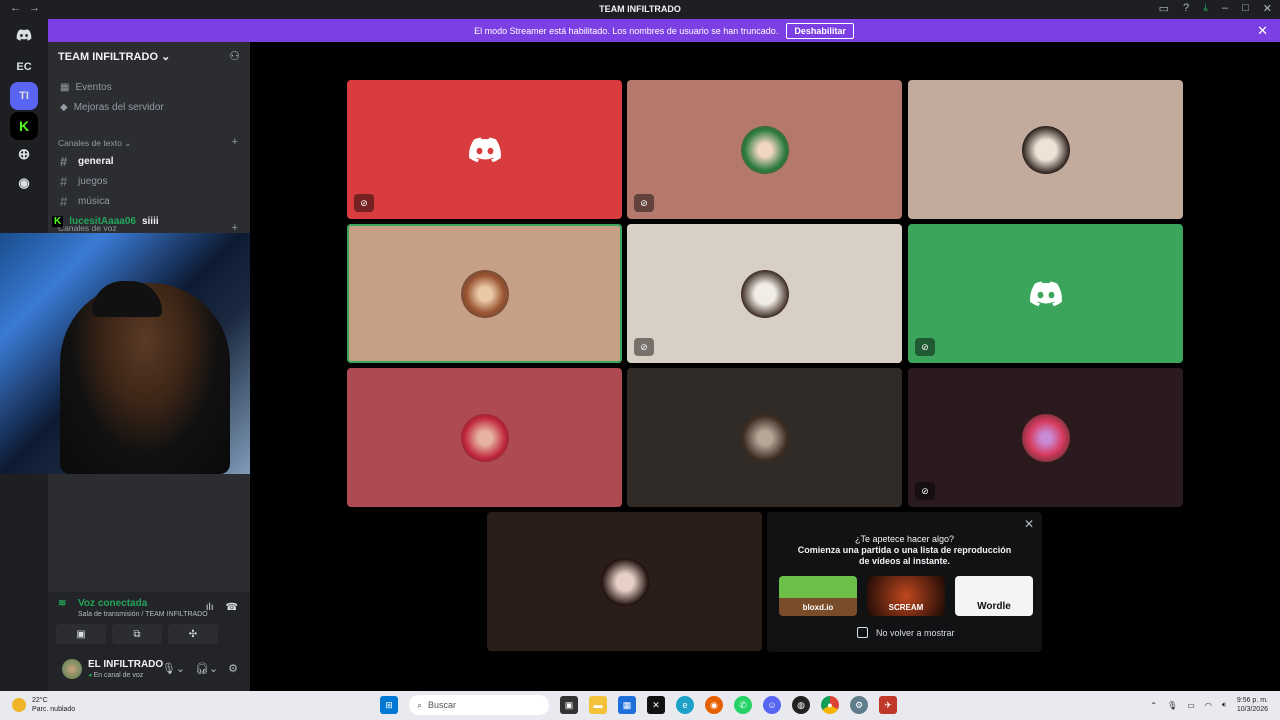 The width and height of the screenshot is (1280, 720). What do you see at coordinates (627, 705) in the screenshot?
I see `store-icon: ▦` at bounding box center [627, 705].